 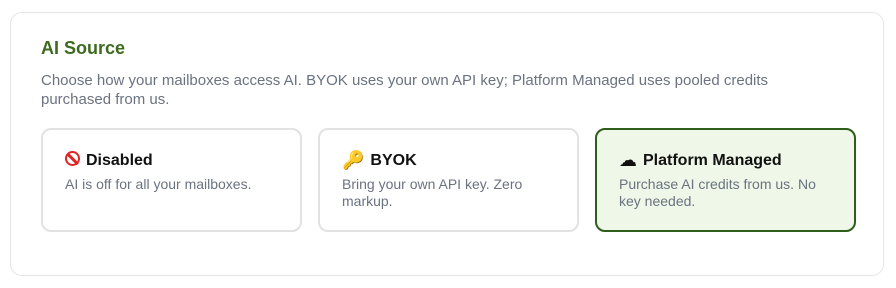 What do you see at coordinates (712, 160) in the screenshot?
I see `option-title: Platform Managed` at bounding box center [712, 160].